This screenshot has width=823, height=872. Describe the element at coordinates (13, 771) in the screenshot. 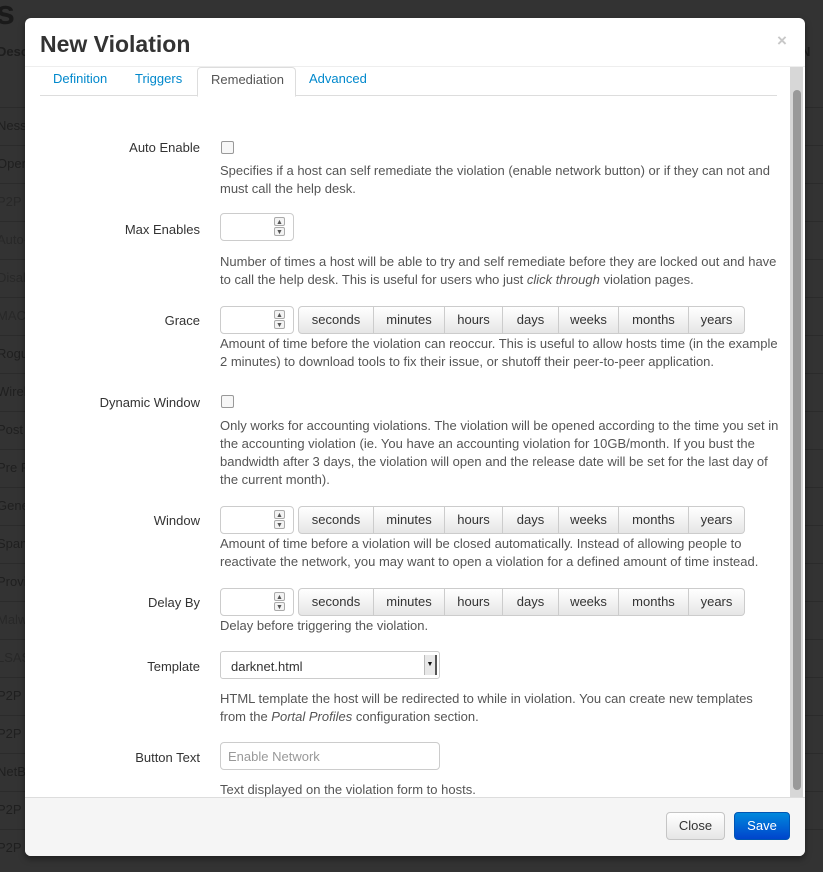

I see `background-row-text: NetB` at that location.